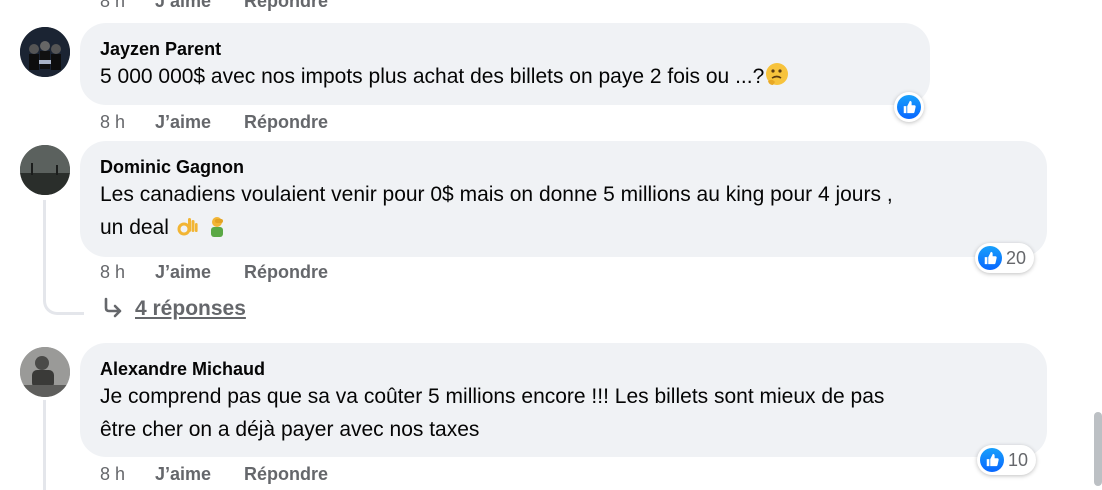 This screenshot has width=1102, height=490. I want to click on reply-arrow-icon, so click(113, 311).